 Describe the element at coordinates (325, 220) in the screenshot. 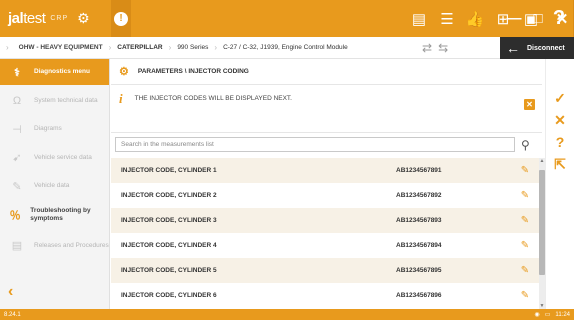

I see `table-row: INJECTOR CODE, CYLINDER 3 AB1234567893 ✎` at that location.